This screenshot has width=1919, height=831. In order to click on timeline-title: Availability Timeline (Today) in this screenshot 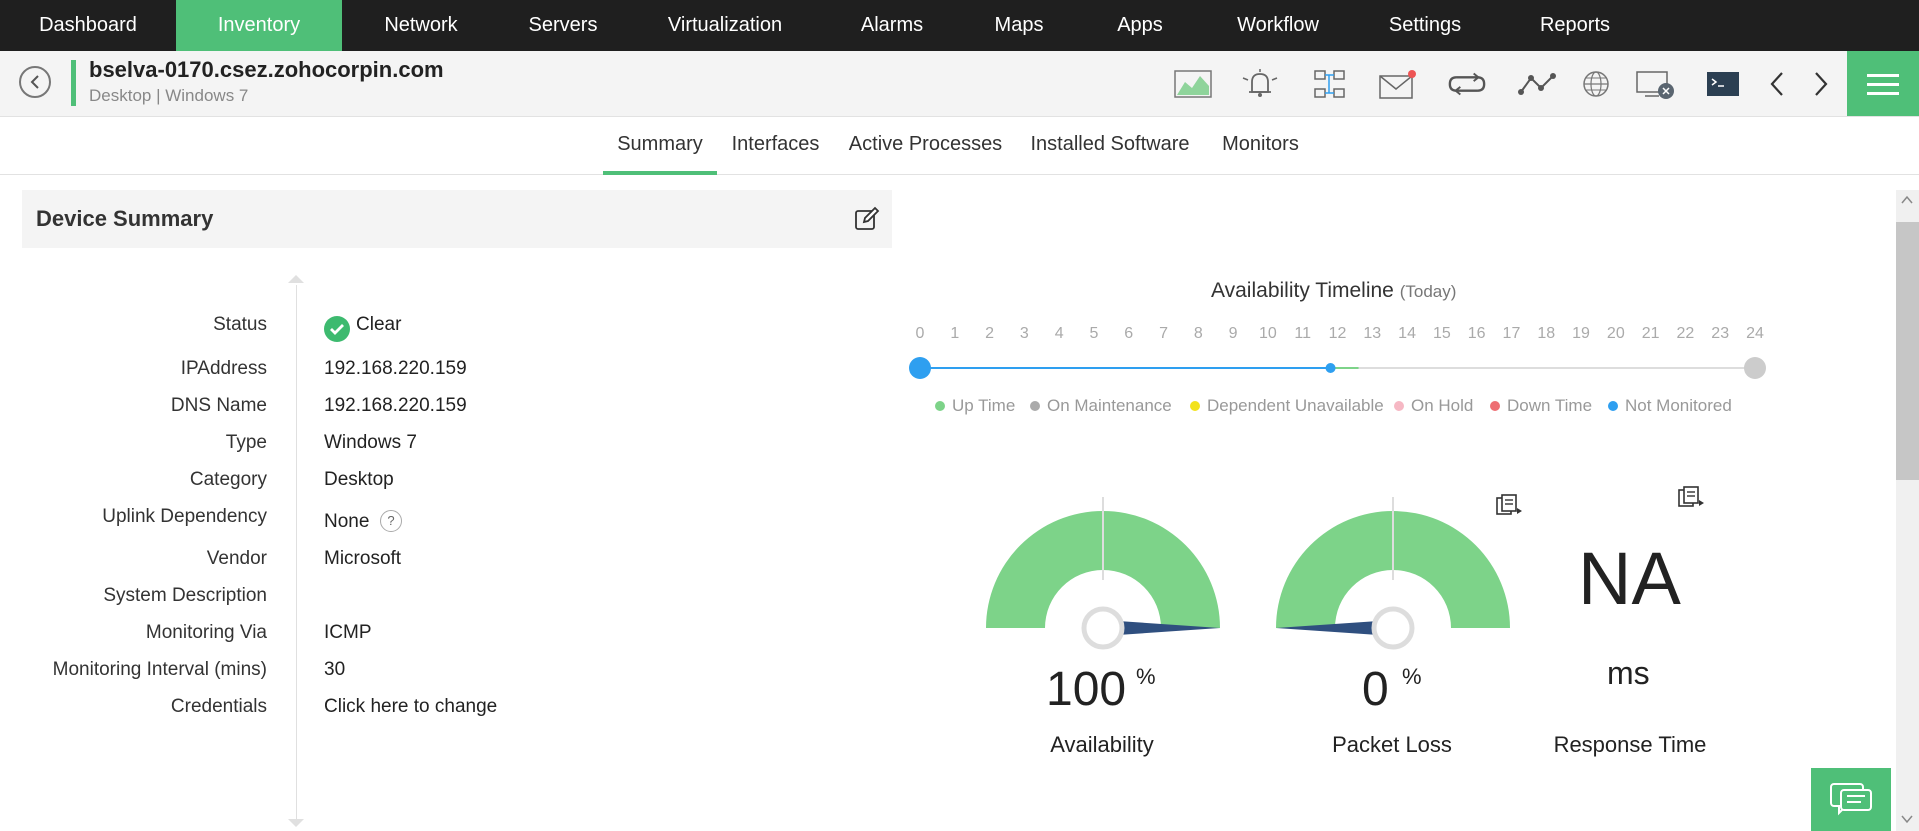, I will do `click(1333, 291)`.